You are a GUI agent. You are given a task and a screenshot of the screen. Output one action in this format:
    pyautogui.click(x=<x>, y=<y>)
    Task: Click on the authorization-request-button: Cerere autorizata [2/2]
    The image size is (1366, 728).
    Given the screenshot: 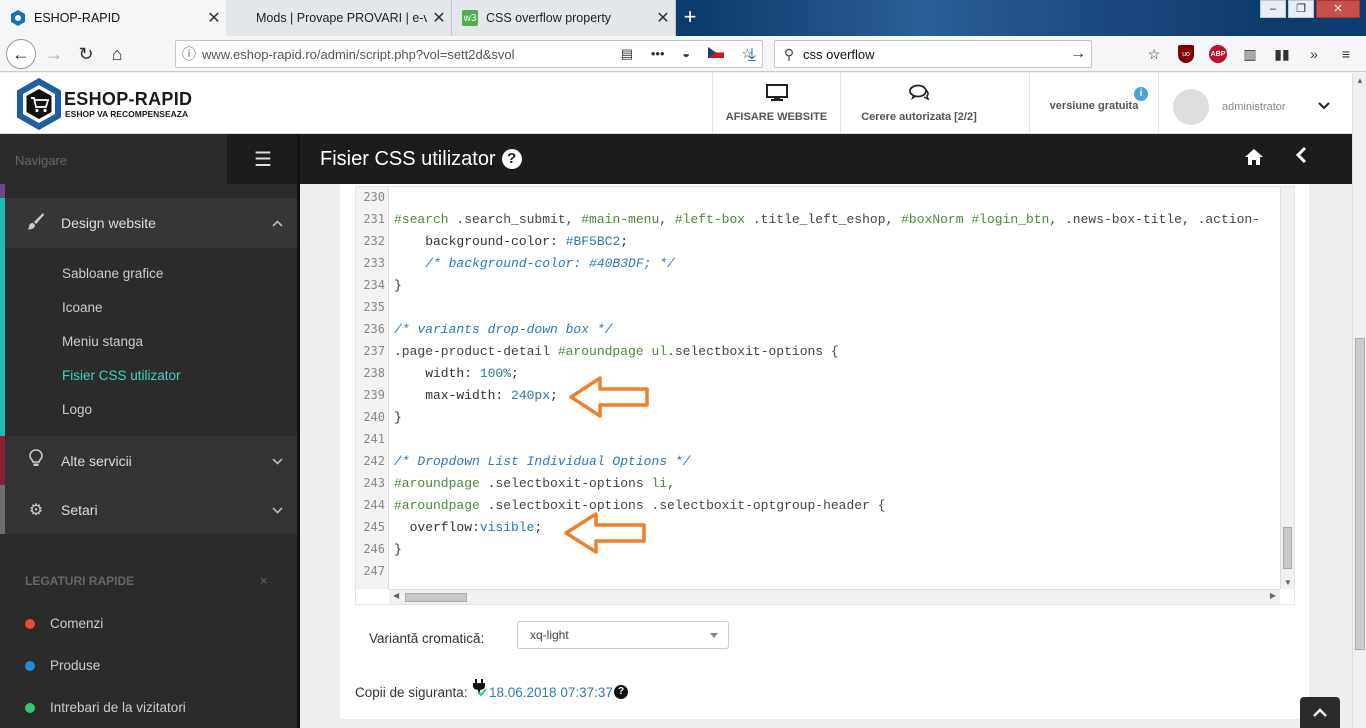 What is the action you would take?
    pyautogui.click(x=918, y=103)
    